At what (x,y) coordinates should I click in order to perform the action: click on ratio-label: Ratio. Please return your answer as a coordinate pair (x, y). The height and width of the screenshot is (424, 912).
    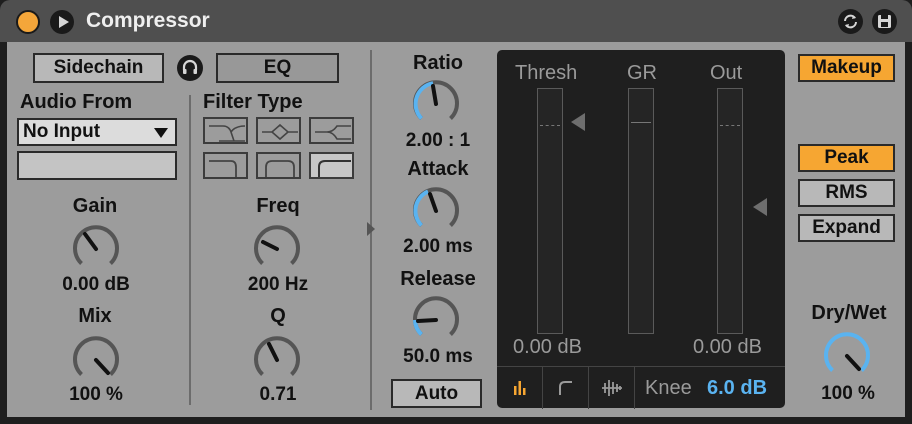
    Looking at the image, I should click on (438, 63).